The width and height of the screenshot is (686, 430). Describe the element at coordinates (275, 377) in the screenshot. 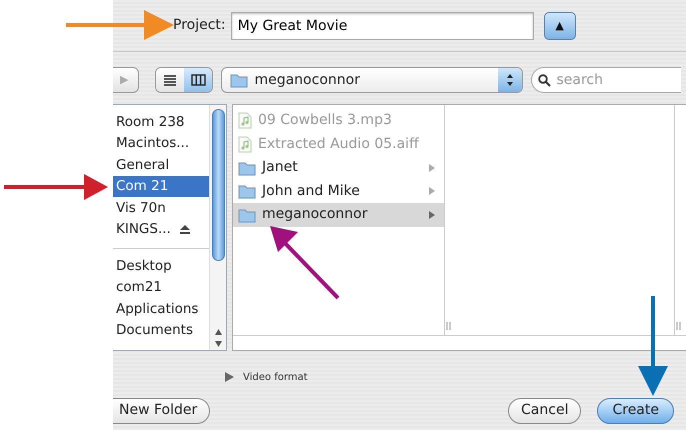

I see `video-format-label: Video format` at that location.